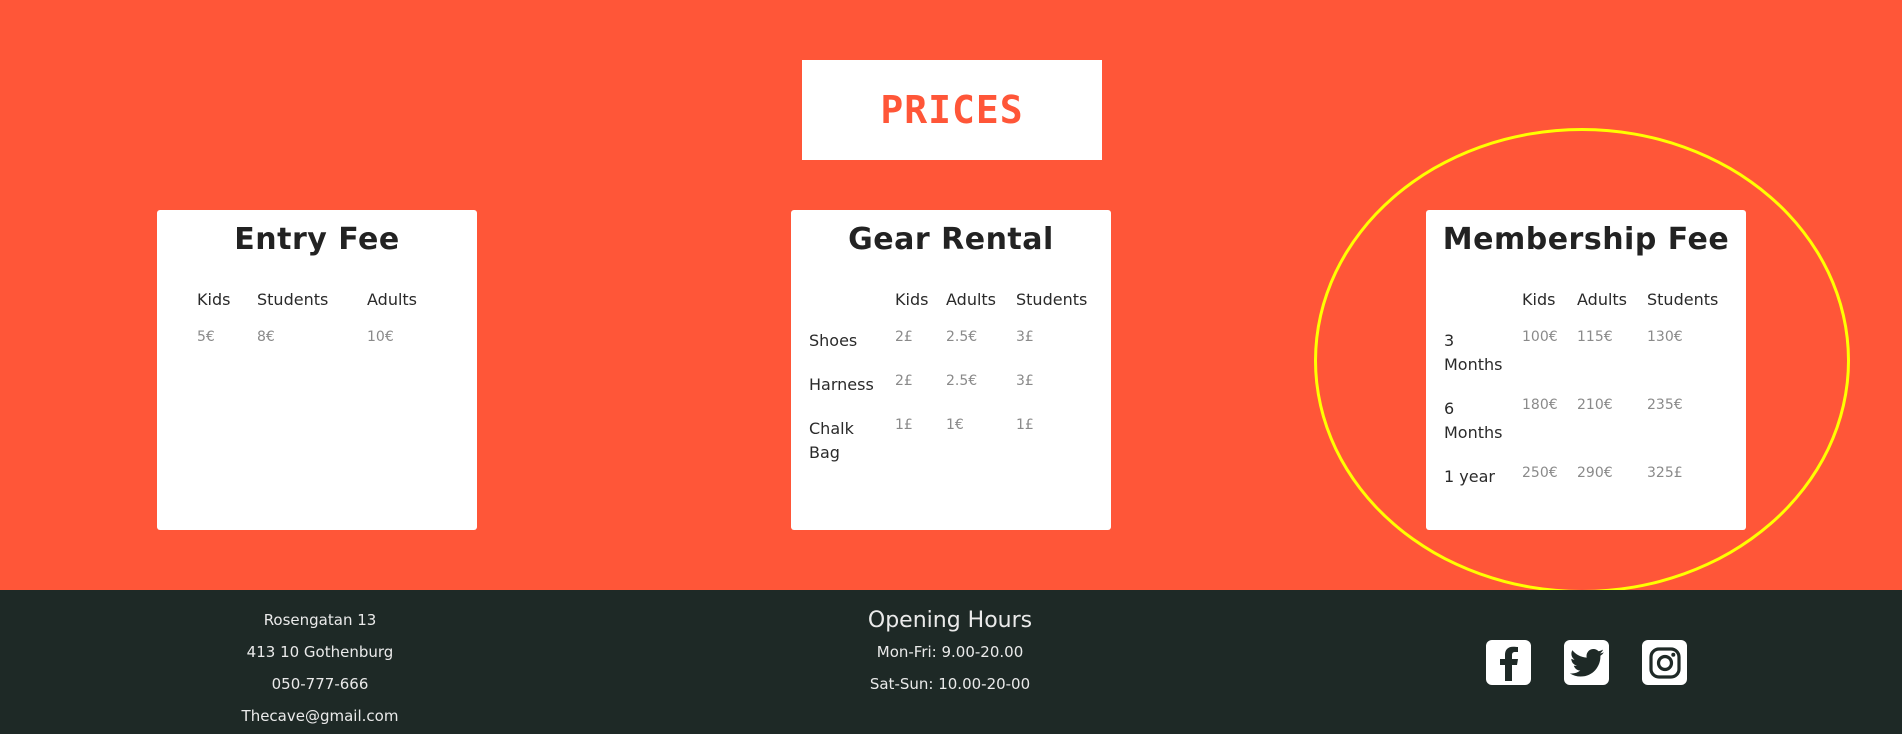 The height and width of the screenshot is (734, 1902). Describe the element at coordinates (320, 716) in the screenshot. I see `address-email: Thecave@gmail.com` at that location.